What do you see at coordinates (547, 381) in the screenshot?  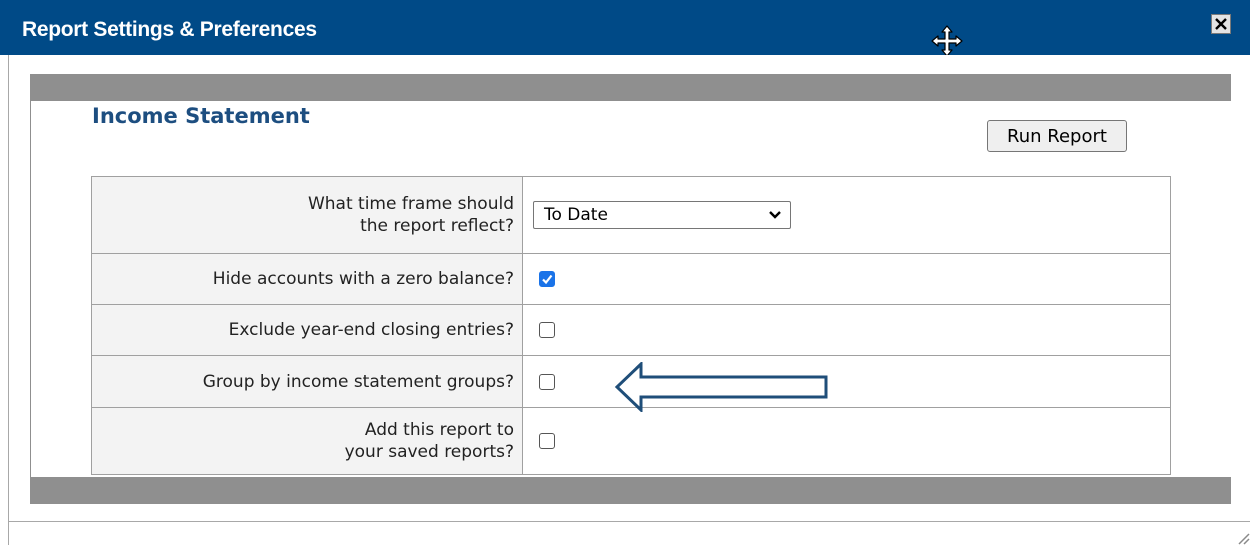 I see `group-by-income-groups-checkbox` at bounding box center [547, 381].